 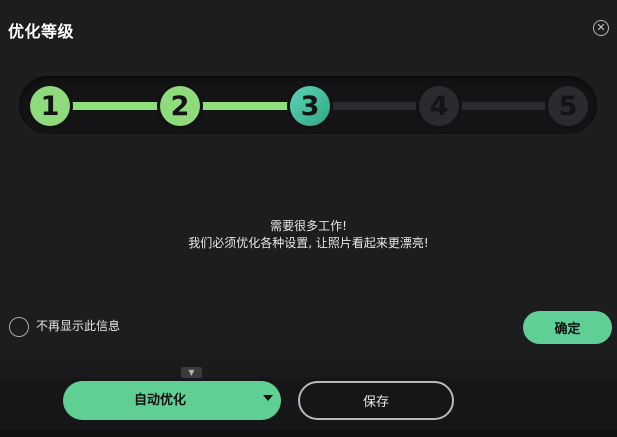 I want to click on bottom-edge, so click(x=308, y=433).